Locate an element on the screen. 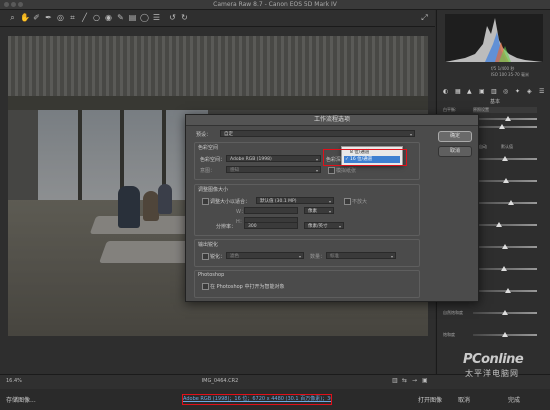 This screenshot has height=410, width=550. sharpen-checkbox is located at coordinates (205, 256).